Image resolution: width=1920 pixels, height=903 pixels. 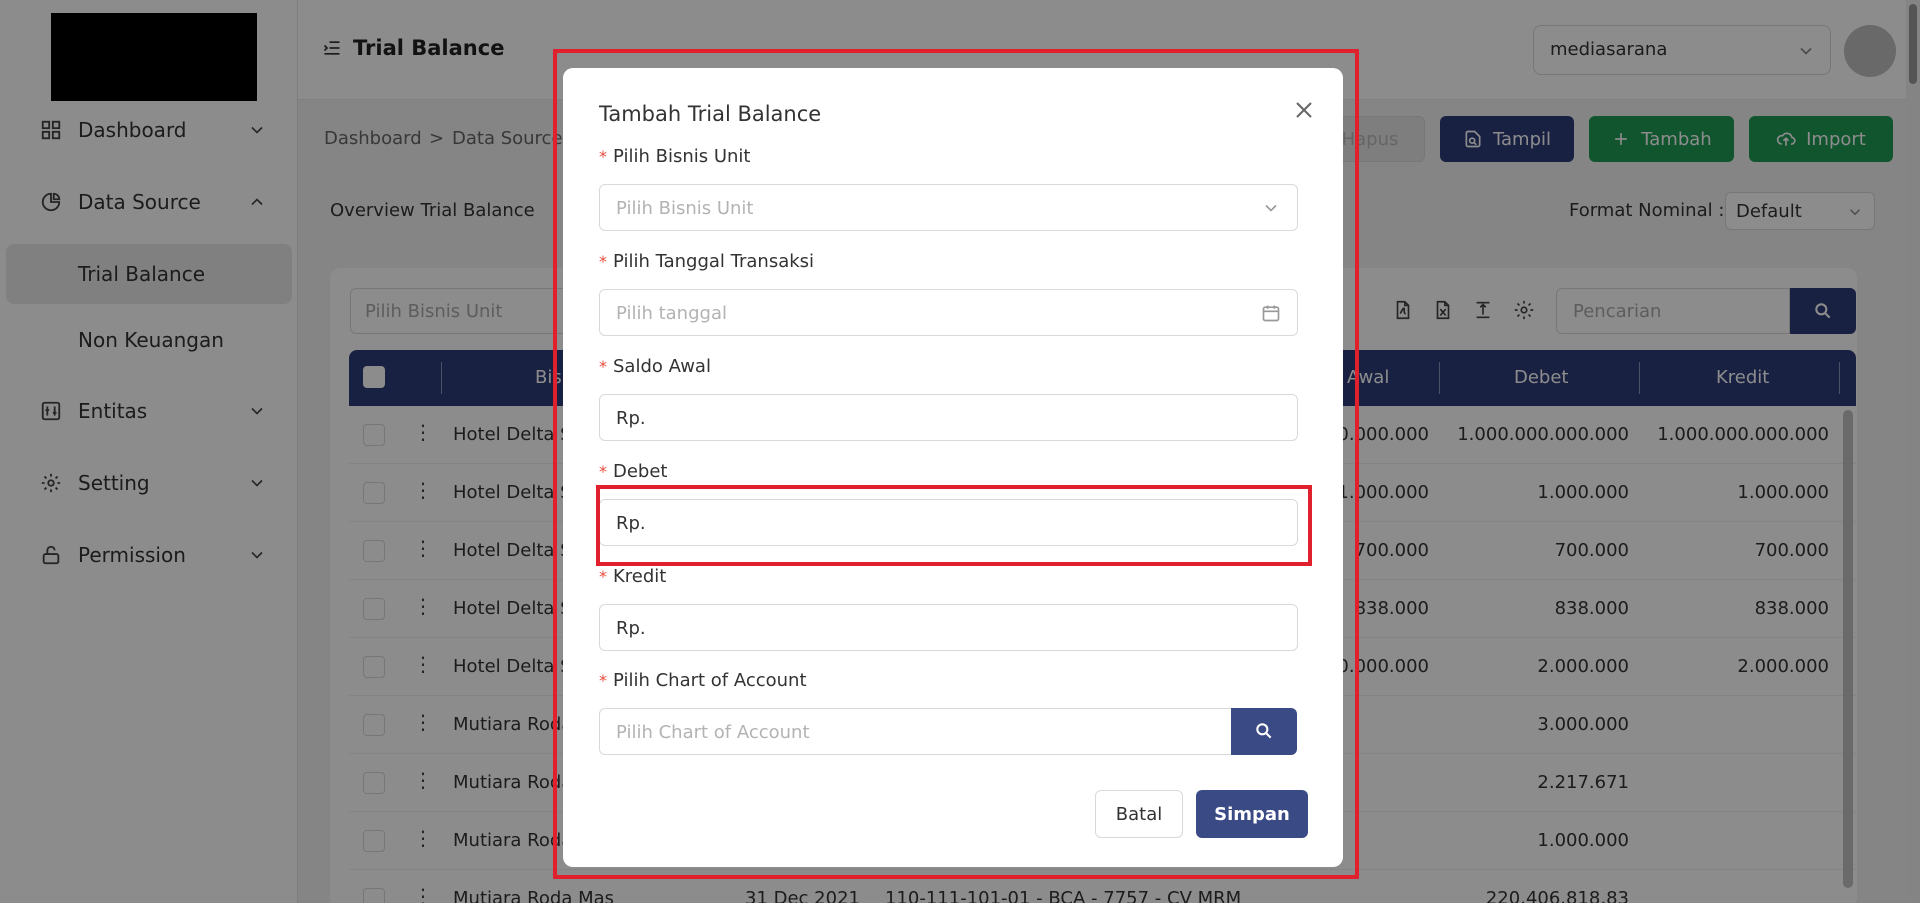 I want to click on tanggal-label-text: Pilih Tanggal Transaksi, so click(x=714, y=261).